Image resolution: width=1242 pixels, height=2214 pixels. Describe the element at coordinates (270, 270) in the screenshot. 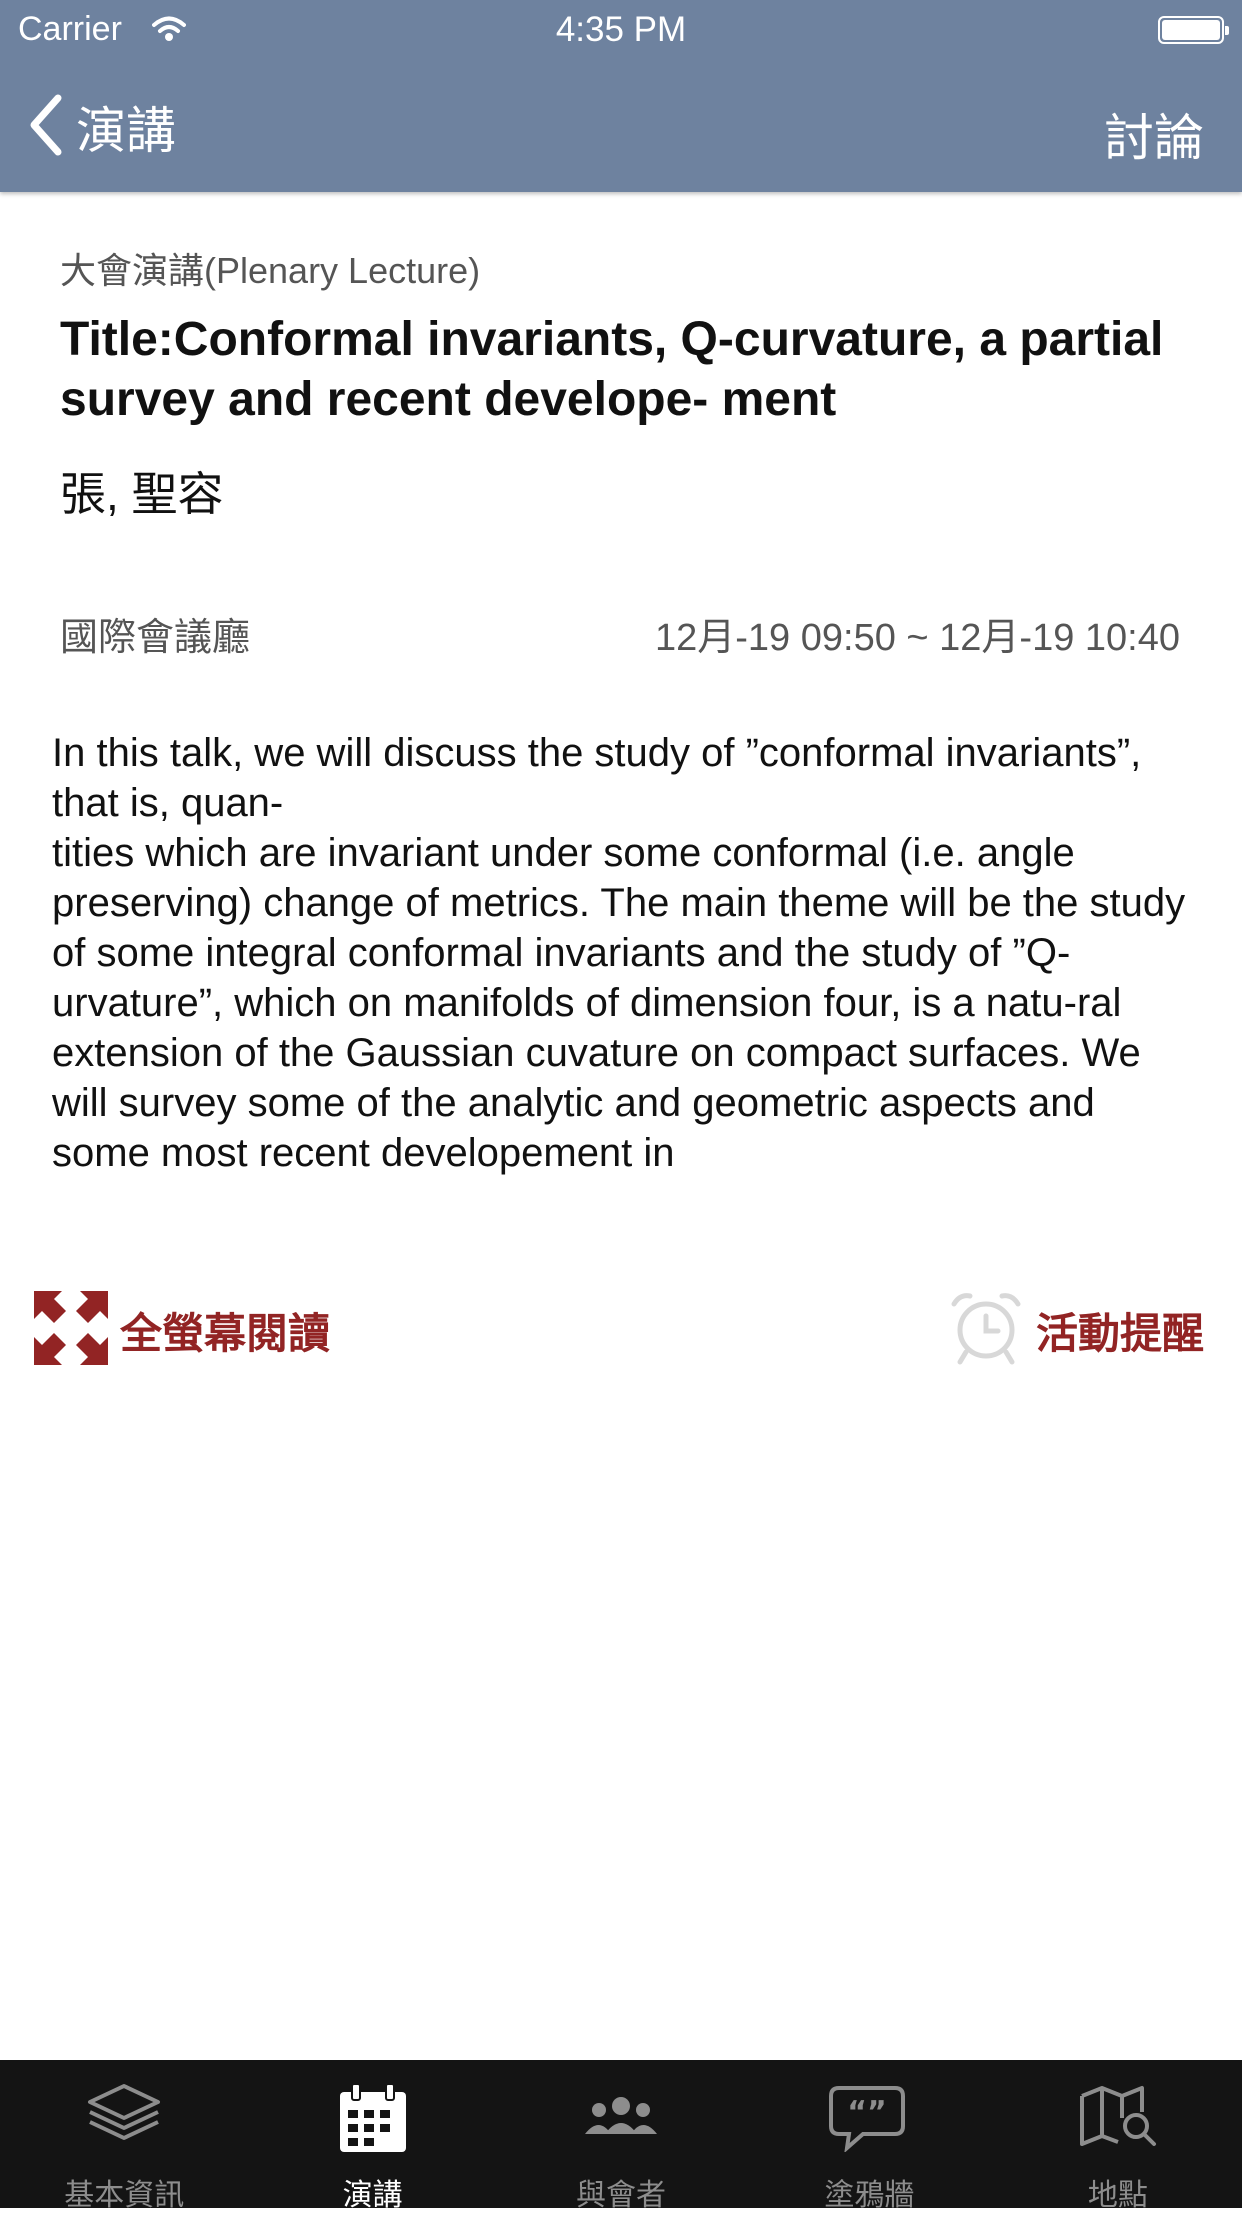

I see `lecture-category: 大會演講(Plenary Lecture)` at that location.